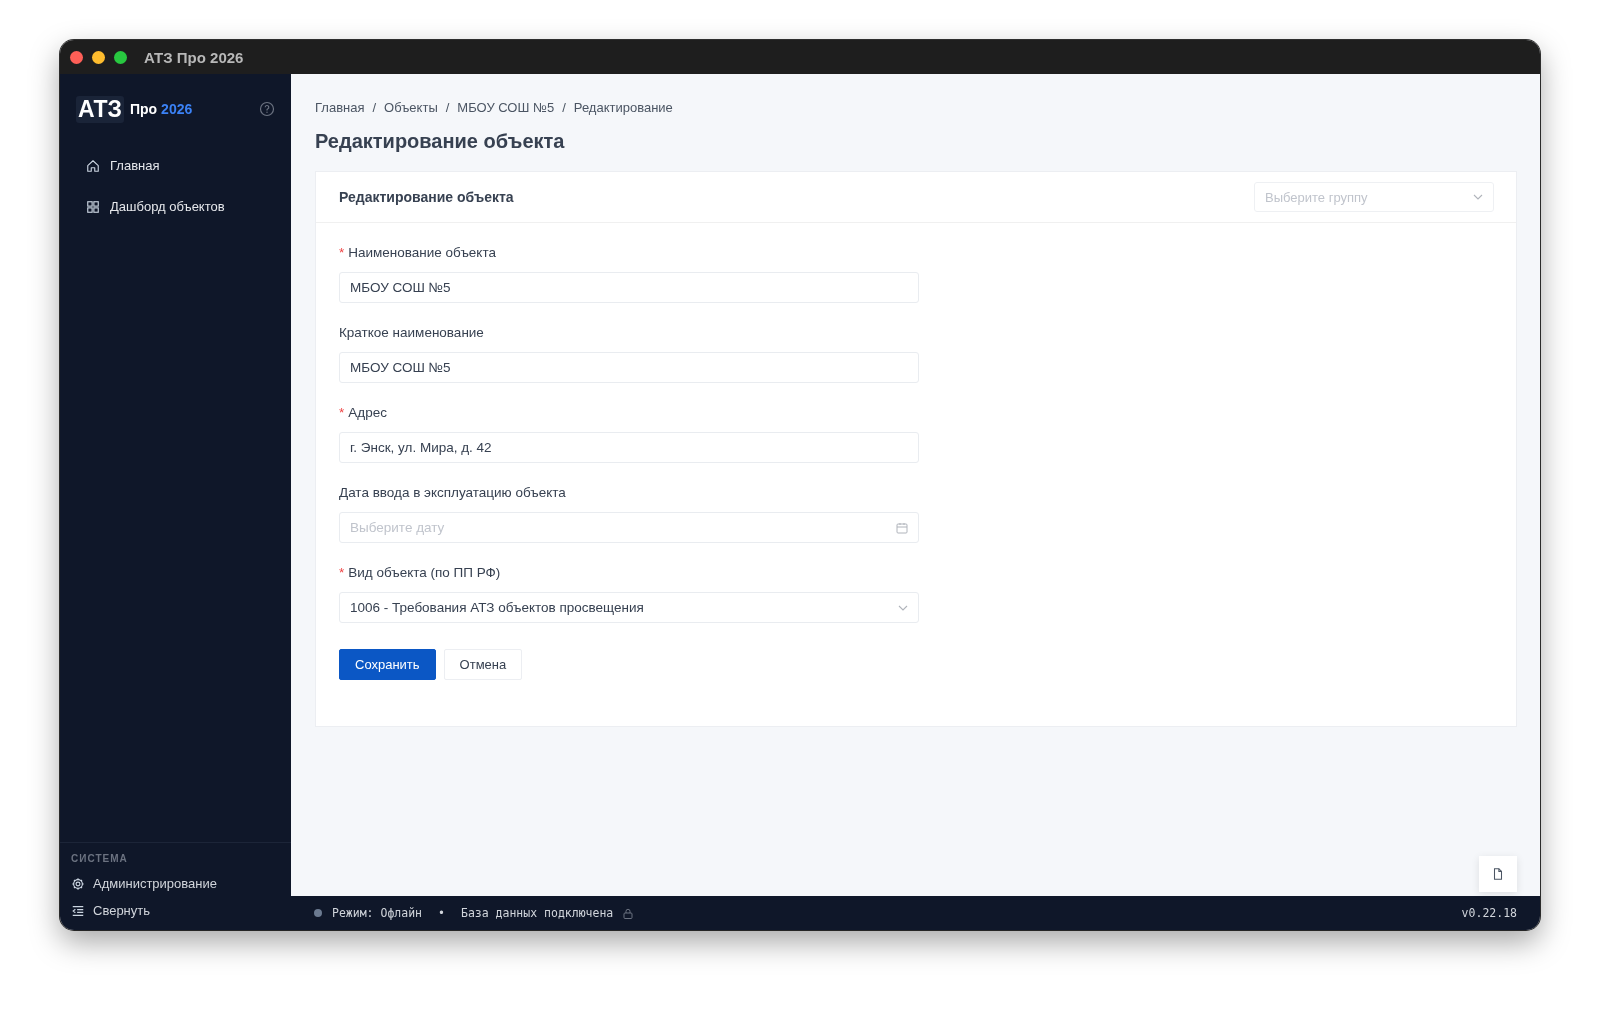  Describe the element at coordinates (100, 109) in the screenshot. I see `logo-mark: АТЗ` at that location.